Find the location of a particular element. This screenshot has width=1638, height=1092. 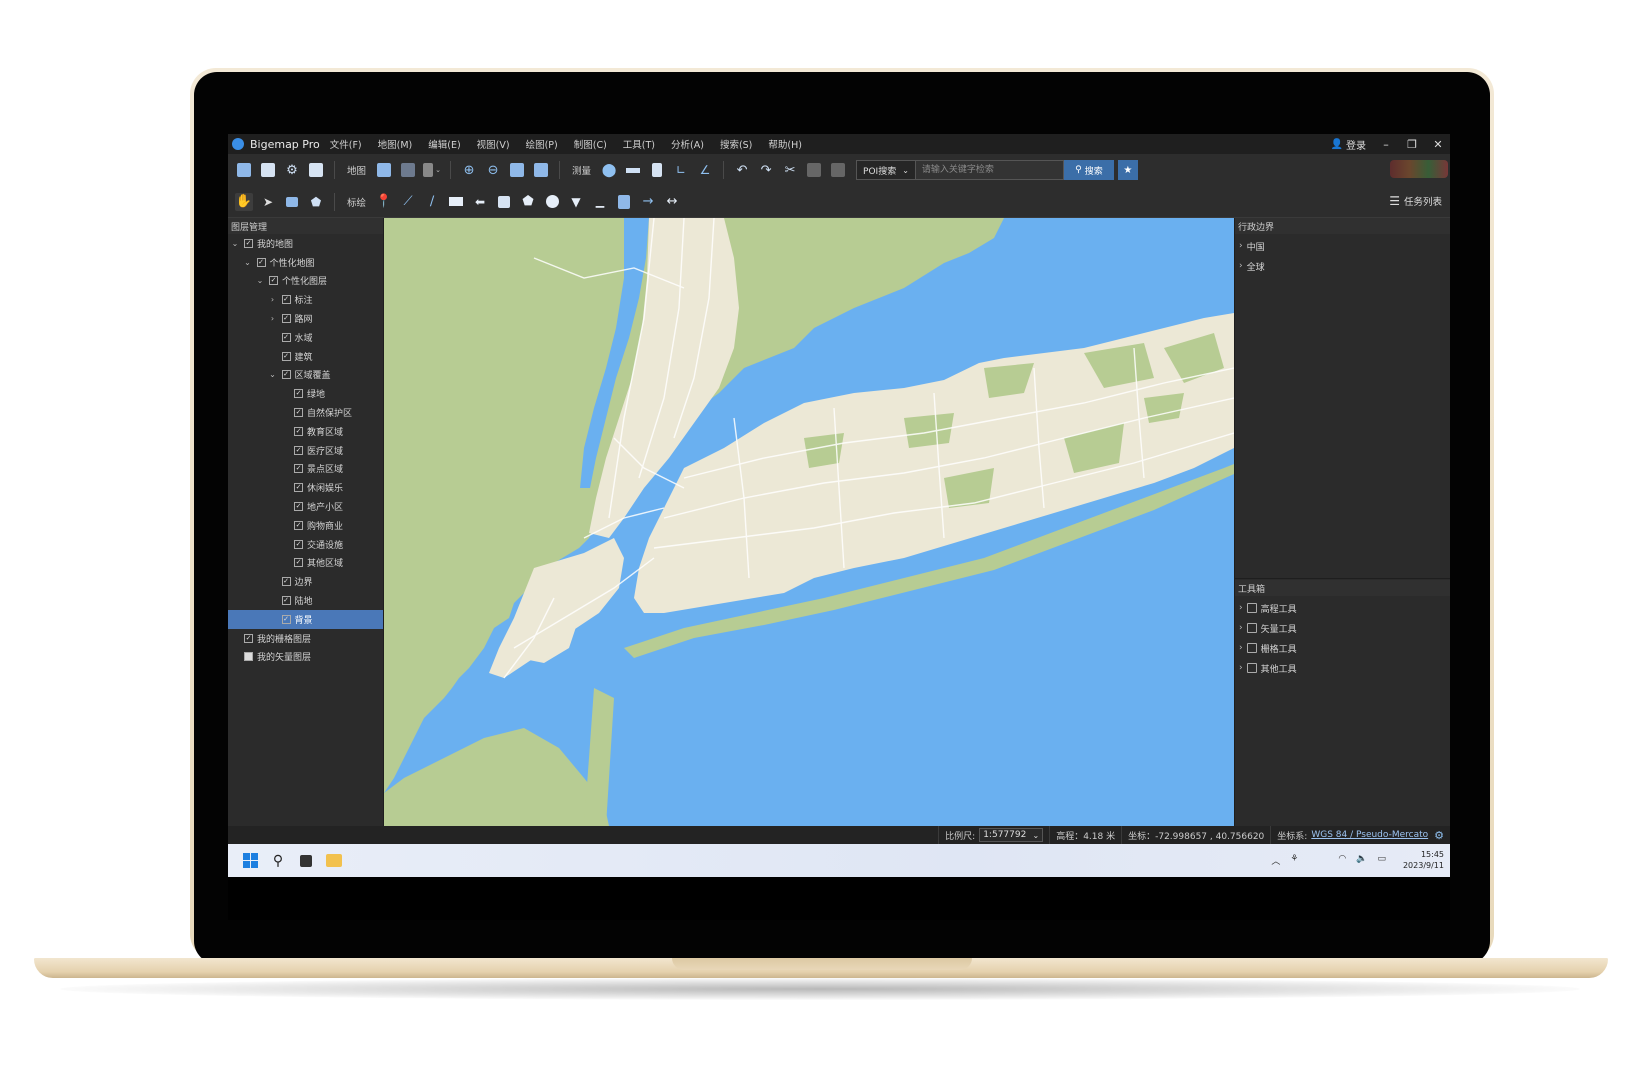

layer-checkbox is located at coordinates (248, 657).